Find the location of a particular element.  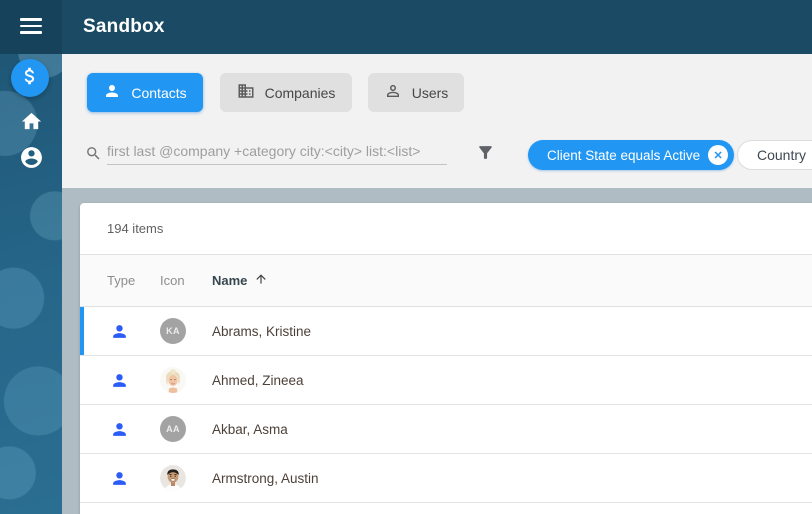

tab-companies: Companies is located at coordinates (286, 92).